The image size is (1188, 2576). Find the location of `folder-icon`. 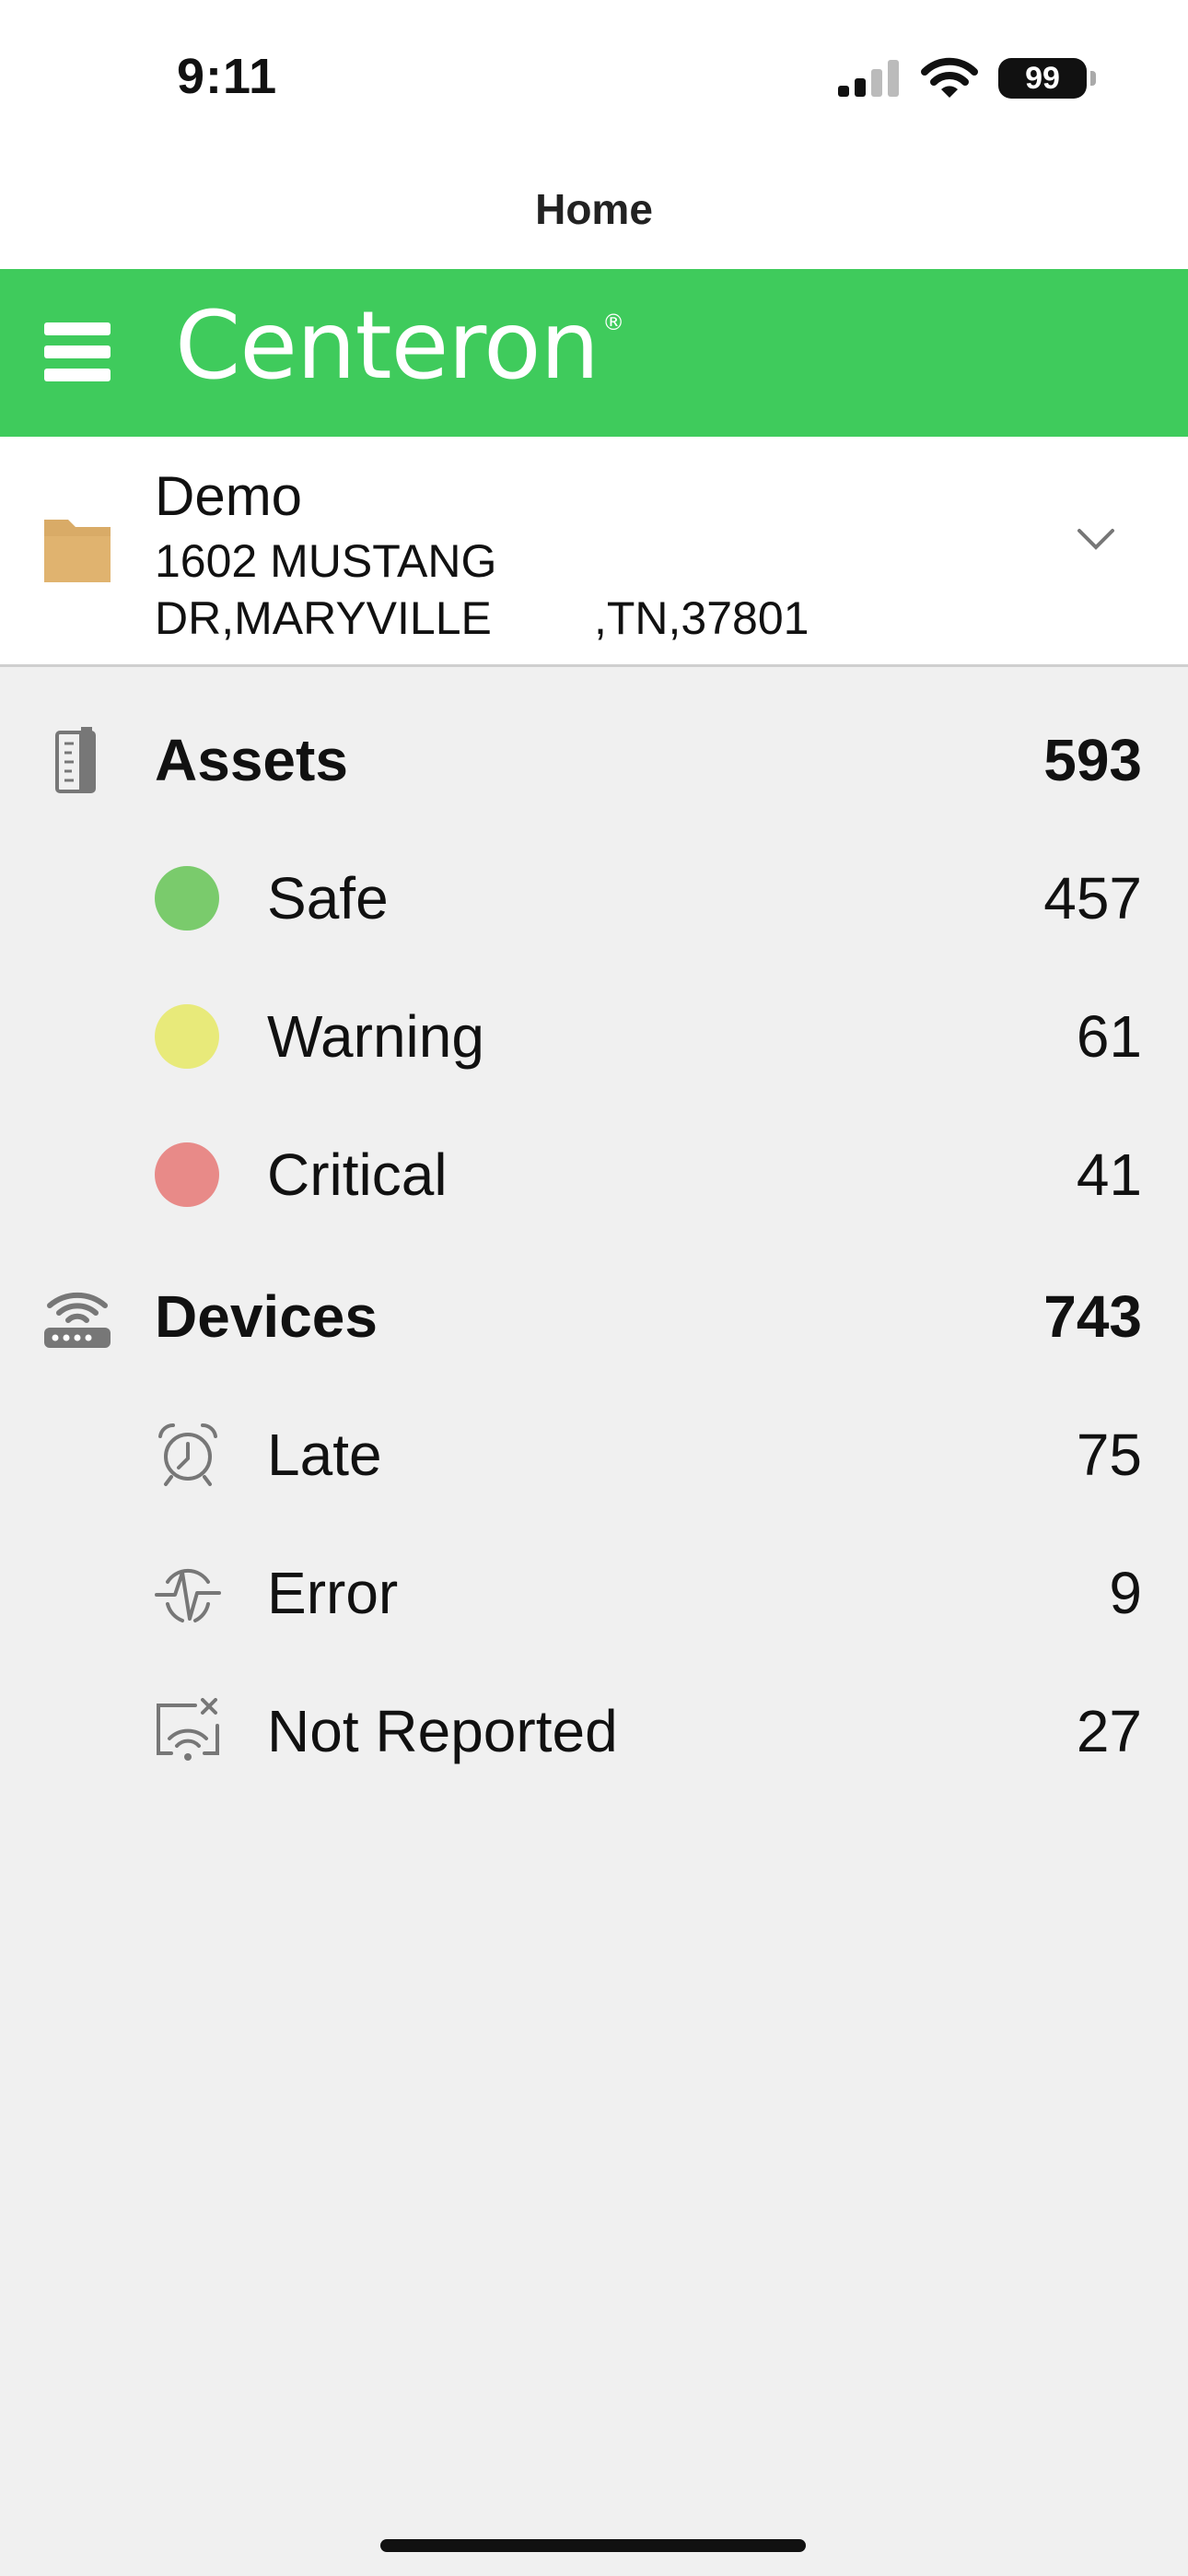

folder-icon is located at coordinates (77, 551).